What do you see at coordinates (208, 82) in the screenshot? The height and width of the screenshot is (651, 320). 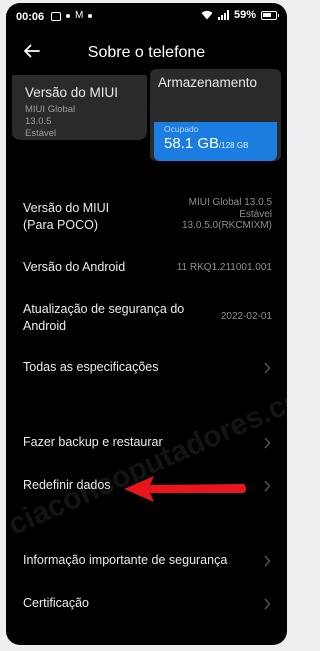 I see `storage-card-title: Armazenamento` at bounding box center [208, 82].